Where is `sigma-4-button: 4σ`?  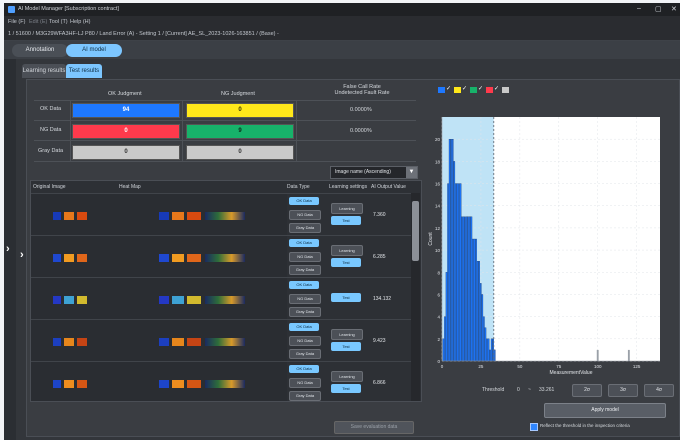
sigma-4-button: 4σ is located at coordinates (659, 390).